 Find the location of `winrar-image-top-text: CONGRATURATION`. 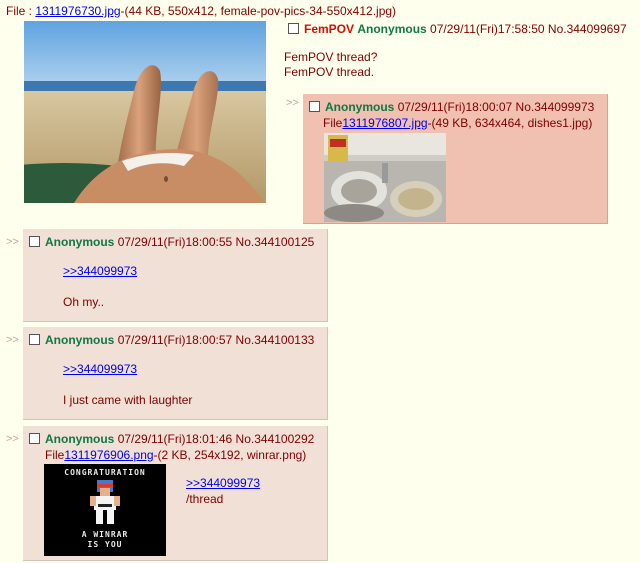

winrar-image-top-text: CONGRATURATION is located at coordinates (105, 472).